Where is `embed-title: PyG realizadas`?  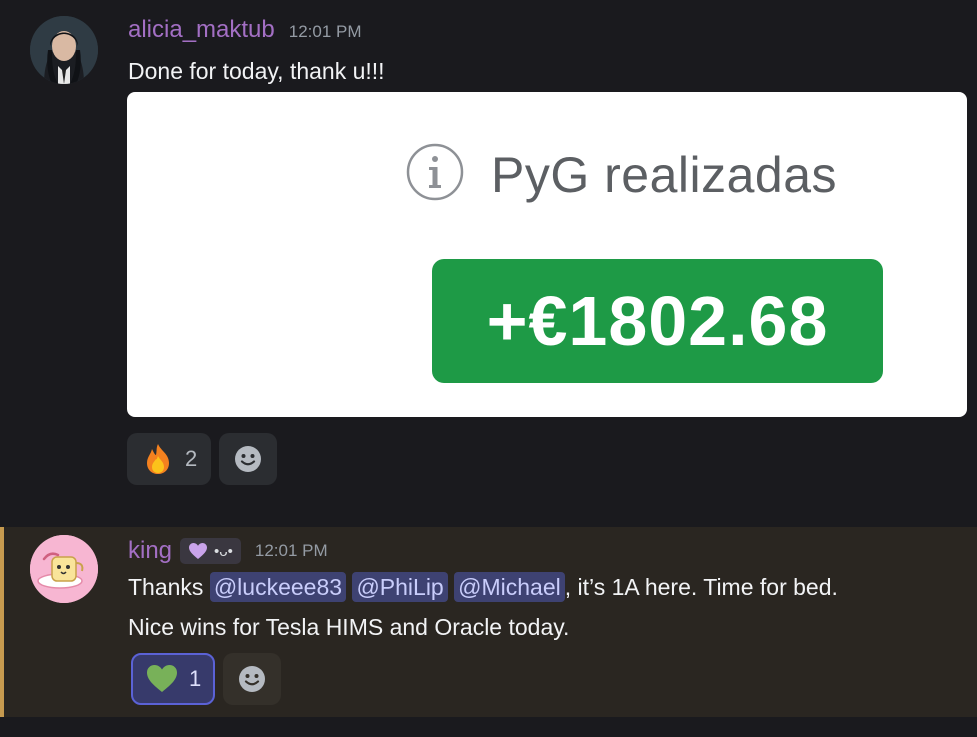 embed-title: PyG realizadas is located at coordinates (664, 174).